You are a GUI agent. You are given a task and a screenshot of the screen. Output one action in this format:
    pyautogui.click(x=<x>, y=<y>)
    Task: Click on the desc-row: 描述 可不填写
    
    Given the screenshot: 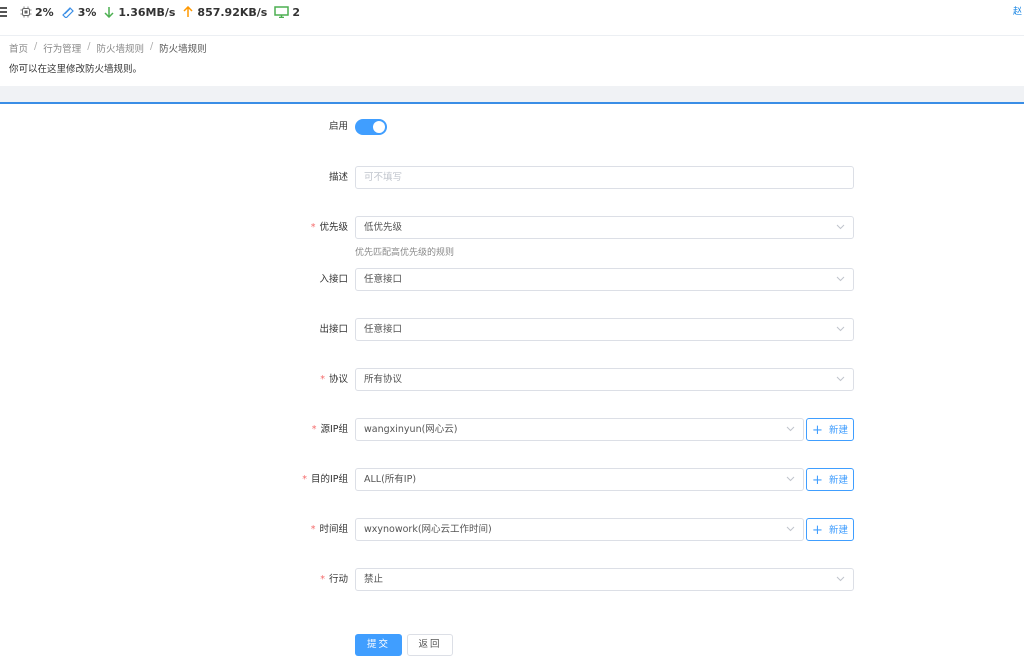 What is the action you would take?
    pyautogui.click(x=512, y=178)
    